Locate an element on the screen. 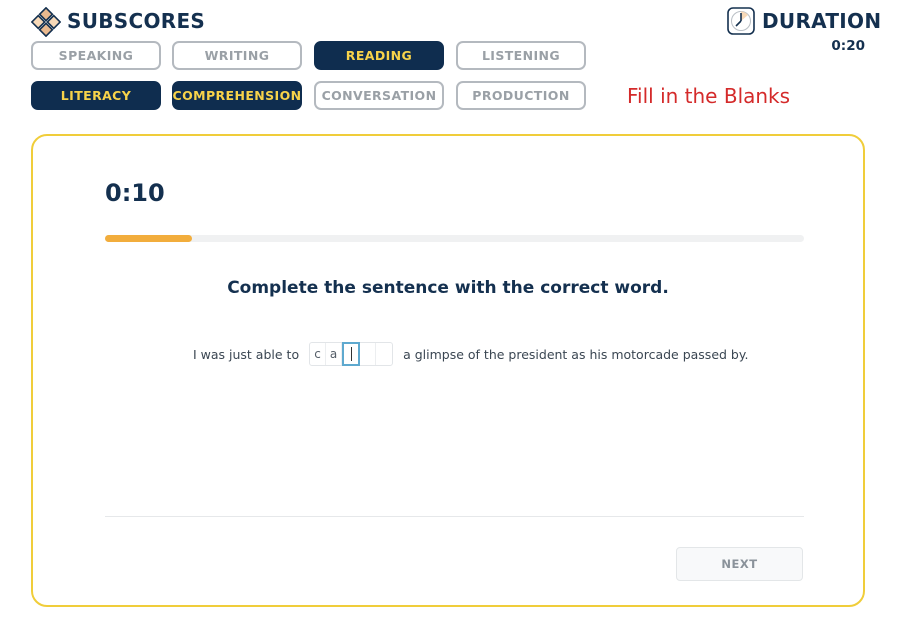 This screenshot has height=617, width=902. tab-reading: READING is located at coordinates (379, 55).